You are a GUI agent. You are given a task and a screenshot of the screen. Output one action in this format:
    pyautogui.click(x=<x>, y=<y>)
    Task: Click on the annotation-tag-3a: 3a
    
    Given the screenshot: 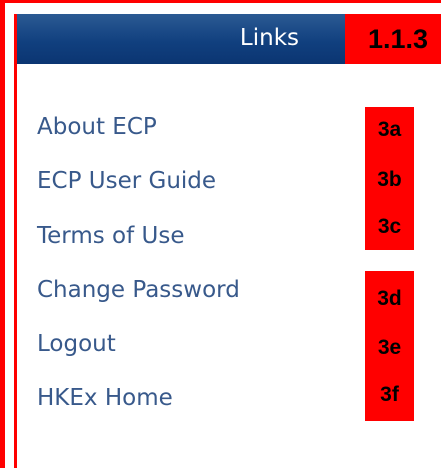 What is the action you would take?
    pyautogui.click(x=389, y=129)
    